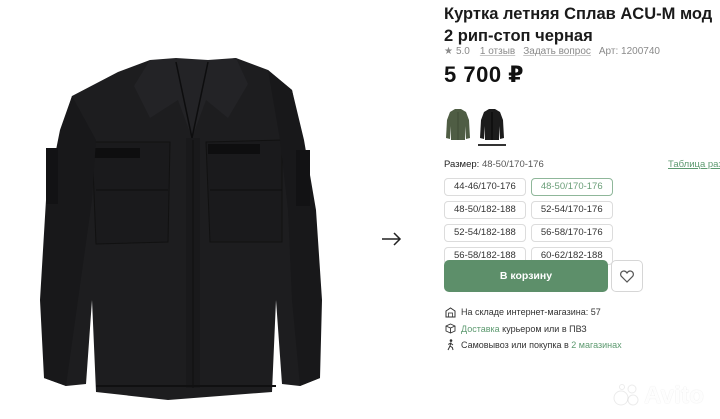  I want to click on star-icon: ★, so click(448, 51).